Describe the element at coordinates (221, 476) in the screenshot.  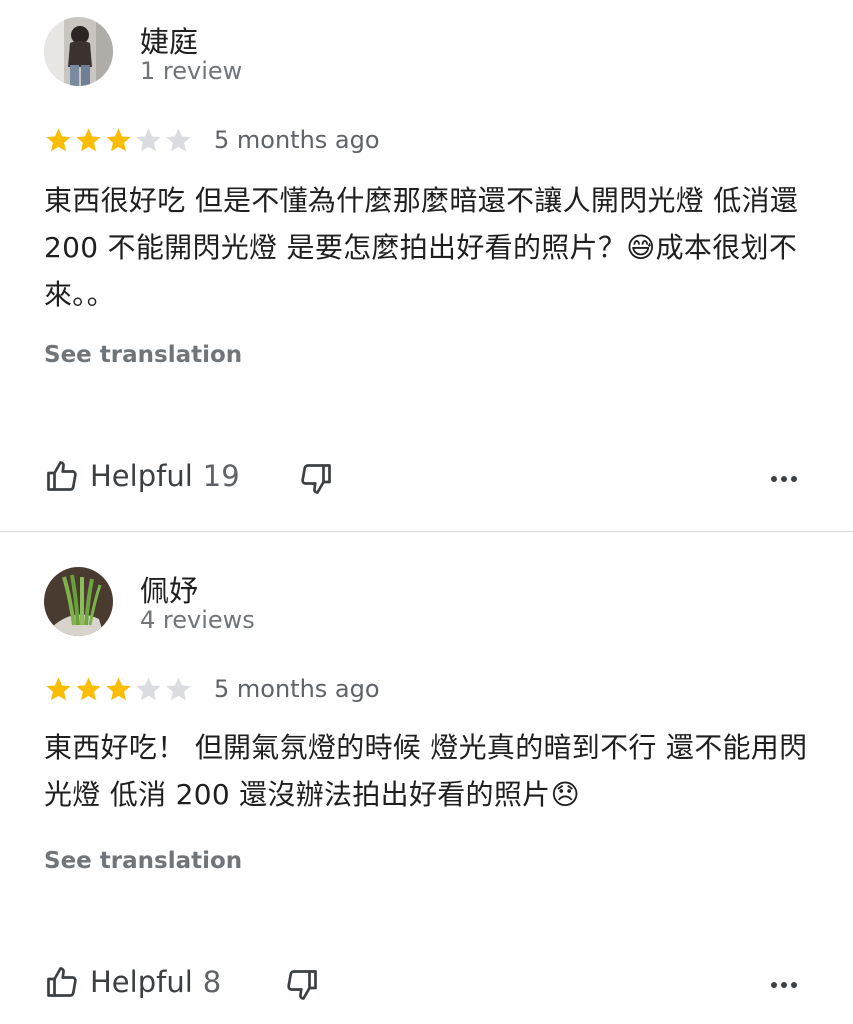
I see `helpful-count: 19` at that location.